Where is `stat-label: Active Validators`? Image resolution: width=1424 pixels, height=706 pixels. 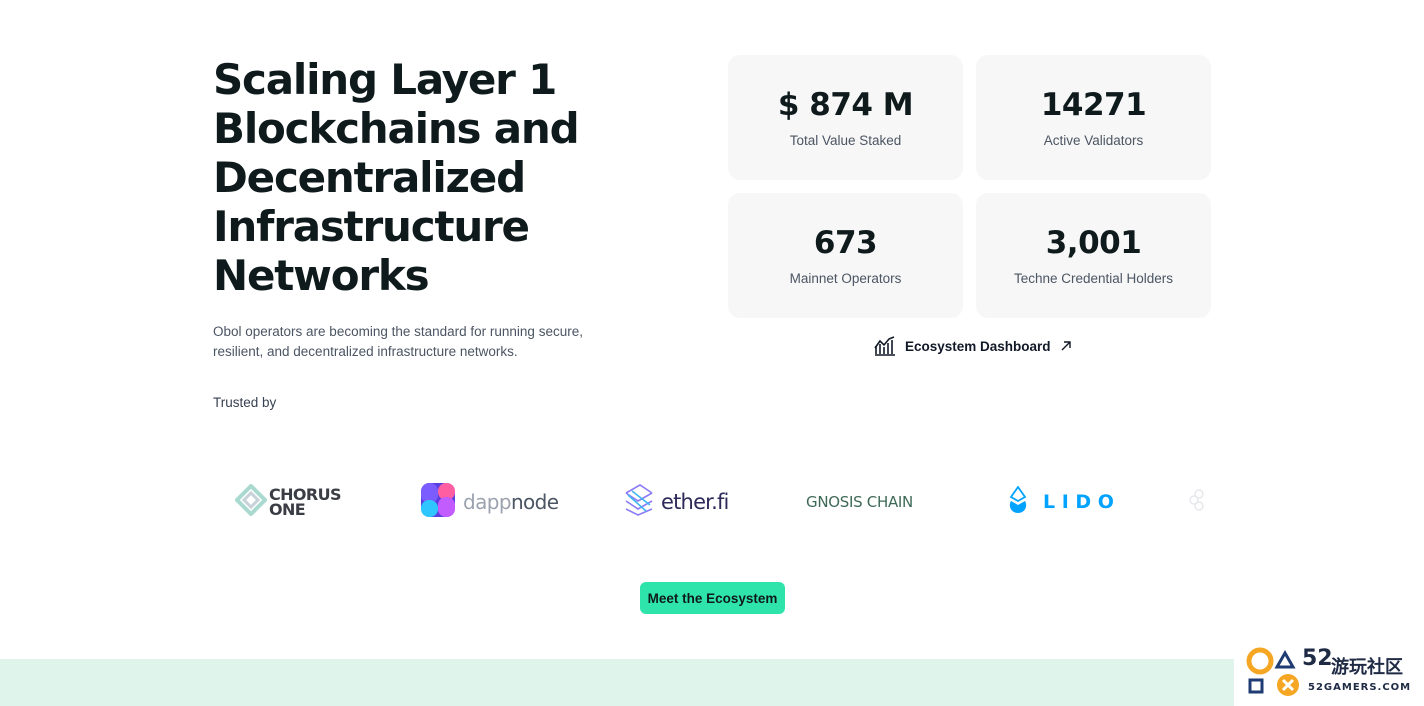 stat-label: Active Validators is located at coordinates (1093, 140).